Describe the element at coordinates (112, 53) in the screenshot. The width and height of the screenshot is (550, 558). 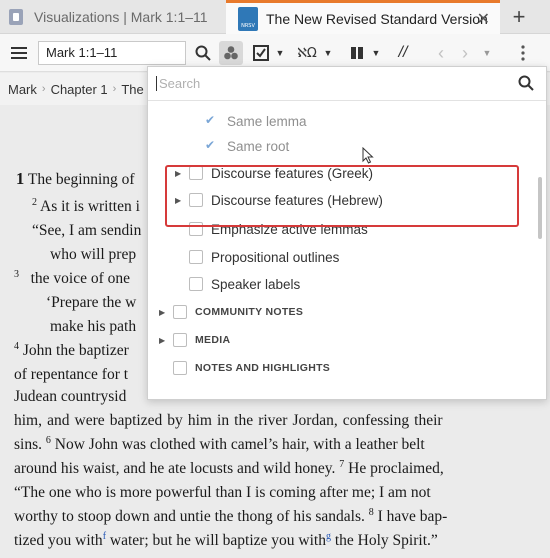
I see `reference-input: Mark 1:1–11` at that location.